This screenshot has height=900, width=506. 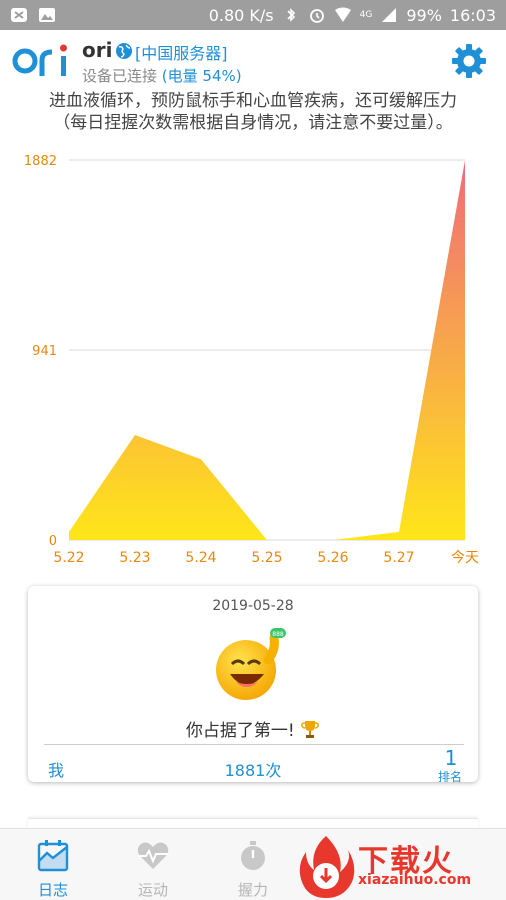 I want to click on x-tick-label: 5.27, so click(x=398, y=558).